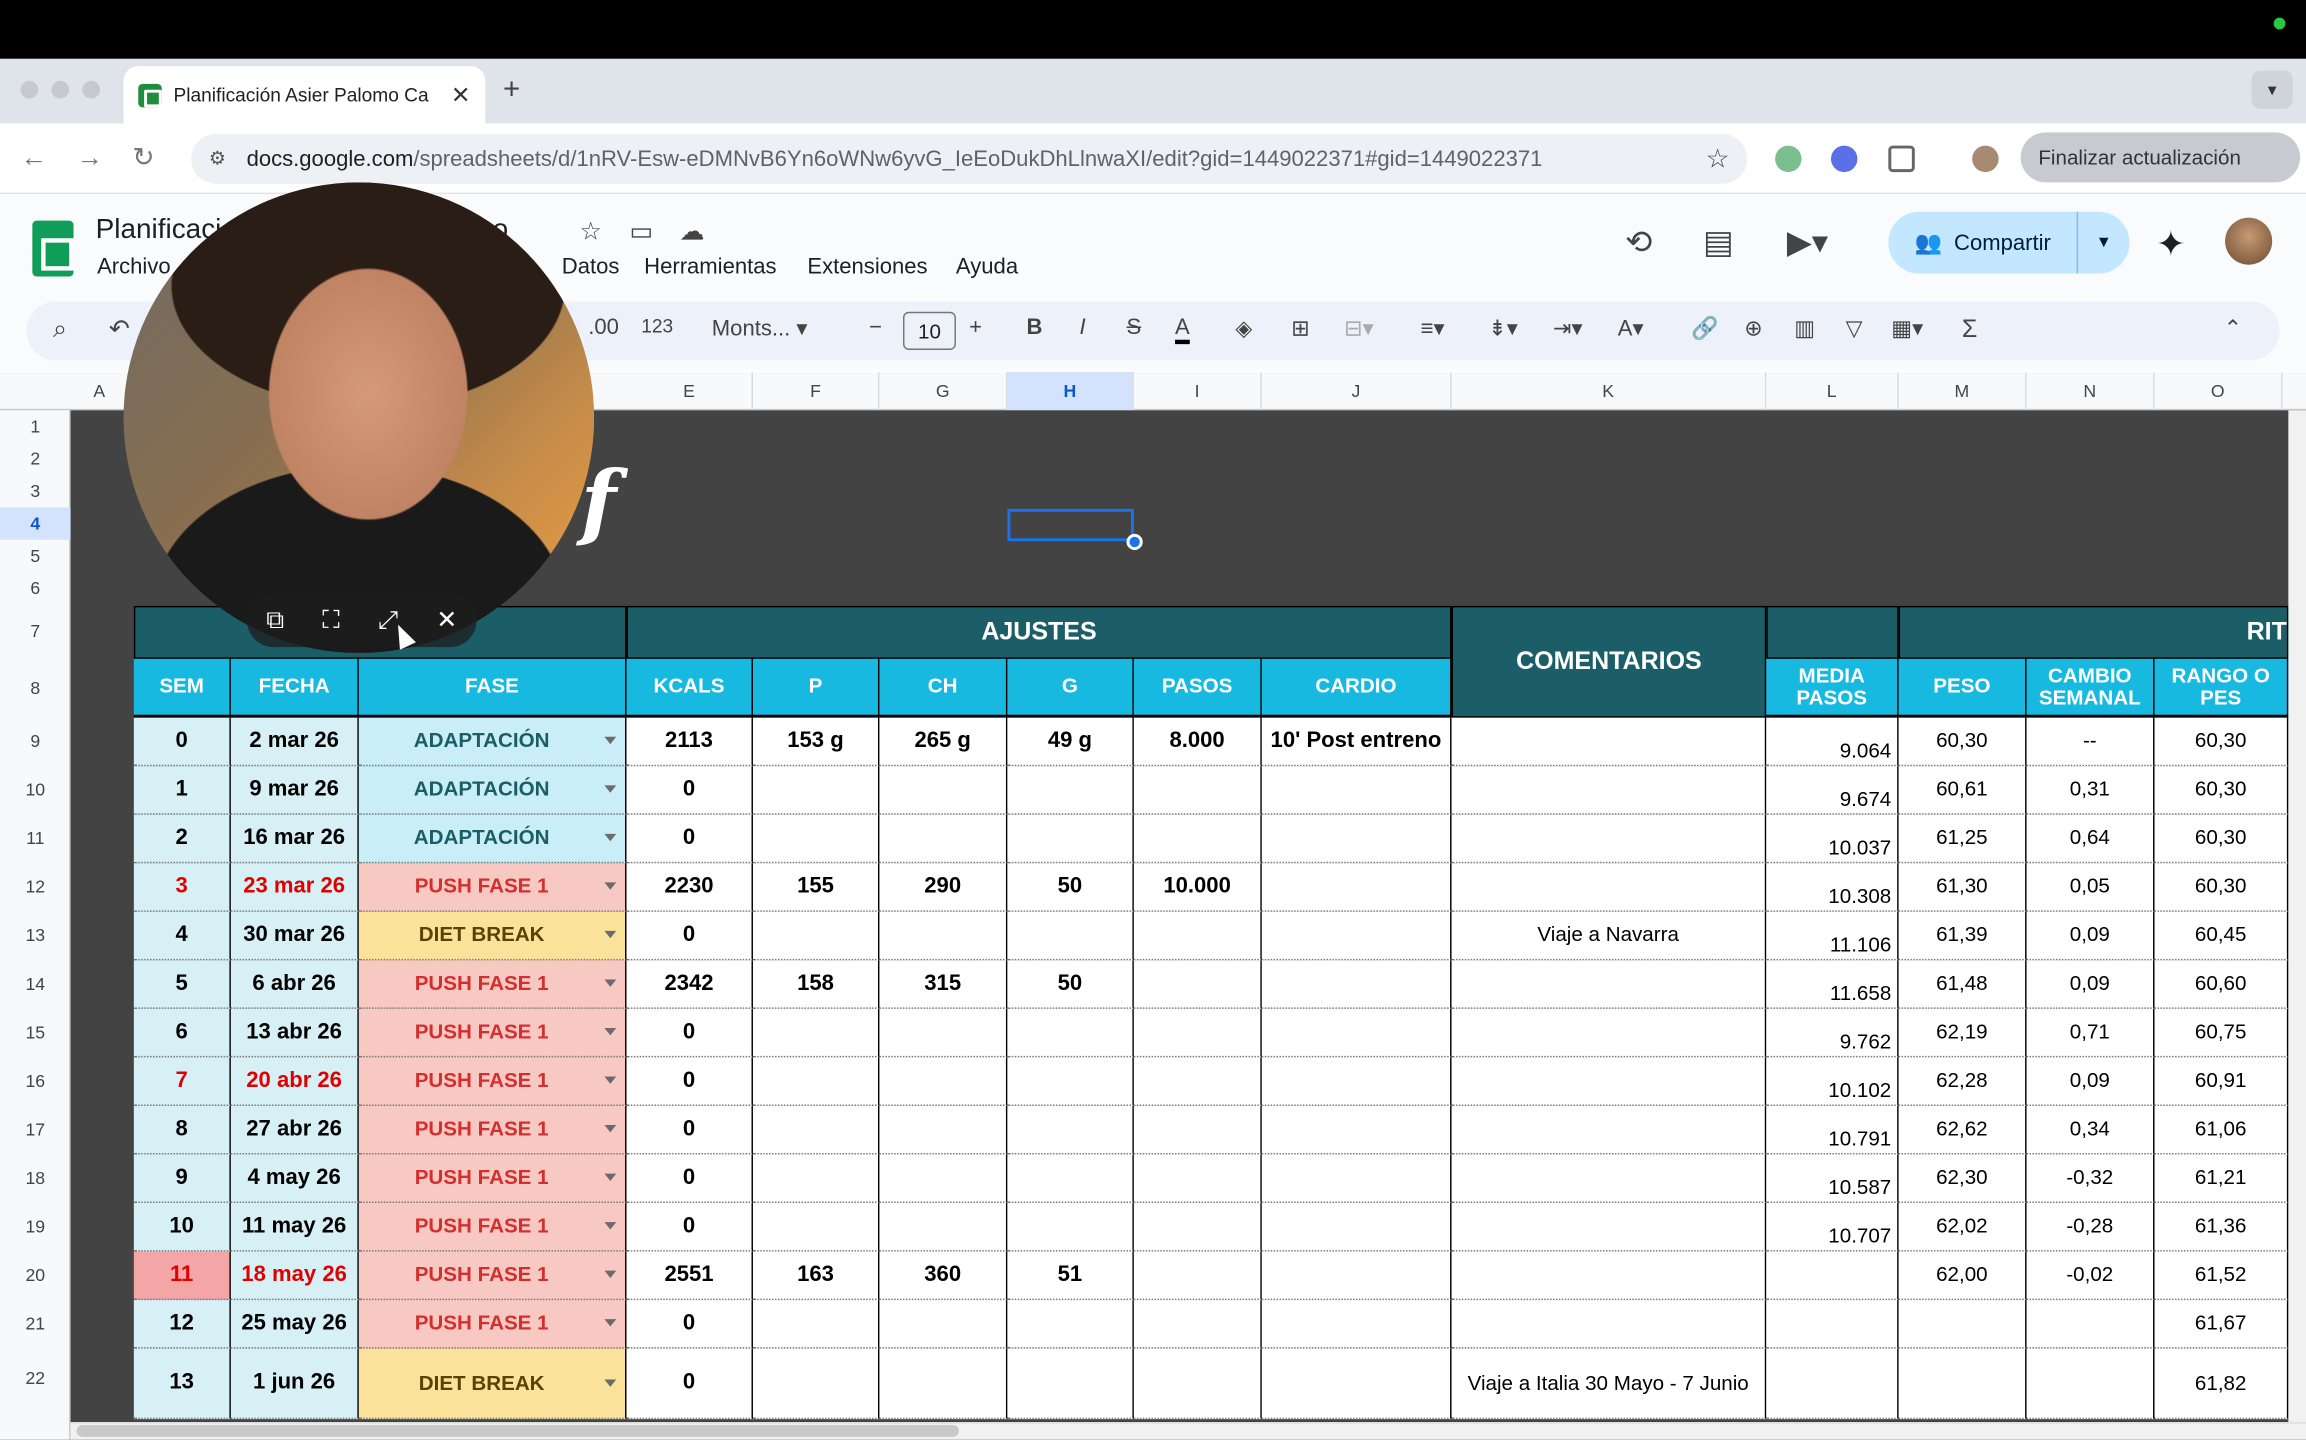 The image size is (2306, 1440). Describe the element at coordinates (35, 839) in the screenshot. I see `row-header-11: 11` at that location.